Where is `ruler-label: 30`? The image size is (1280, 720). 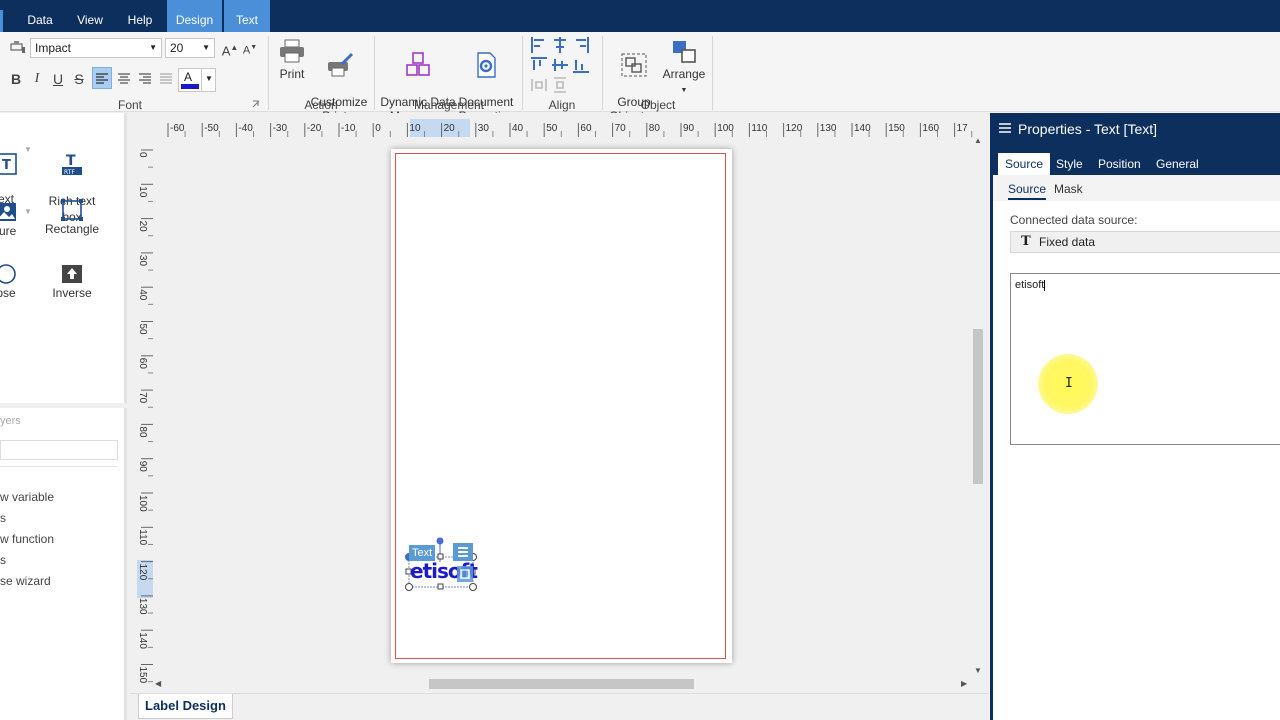
ruler-label: 30 is located at coordinates (484, 128).